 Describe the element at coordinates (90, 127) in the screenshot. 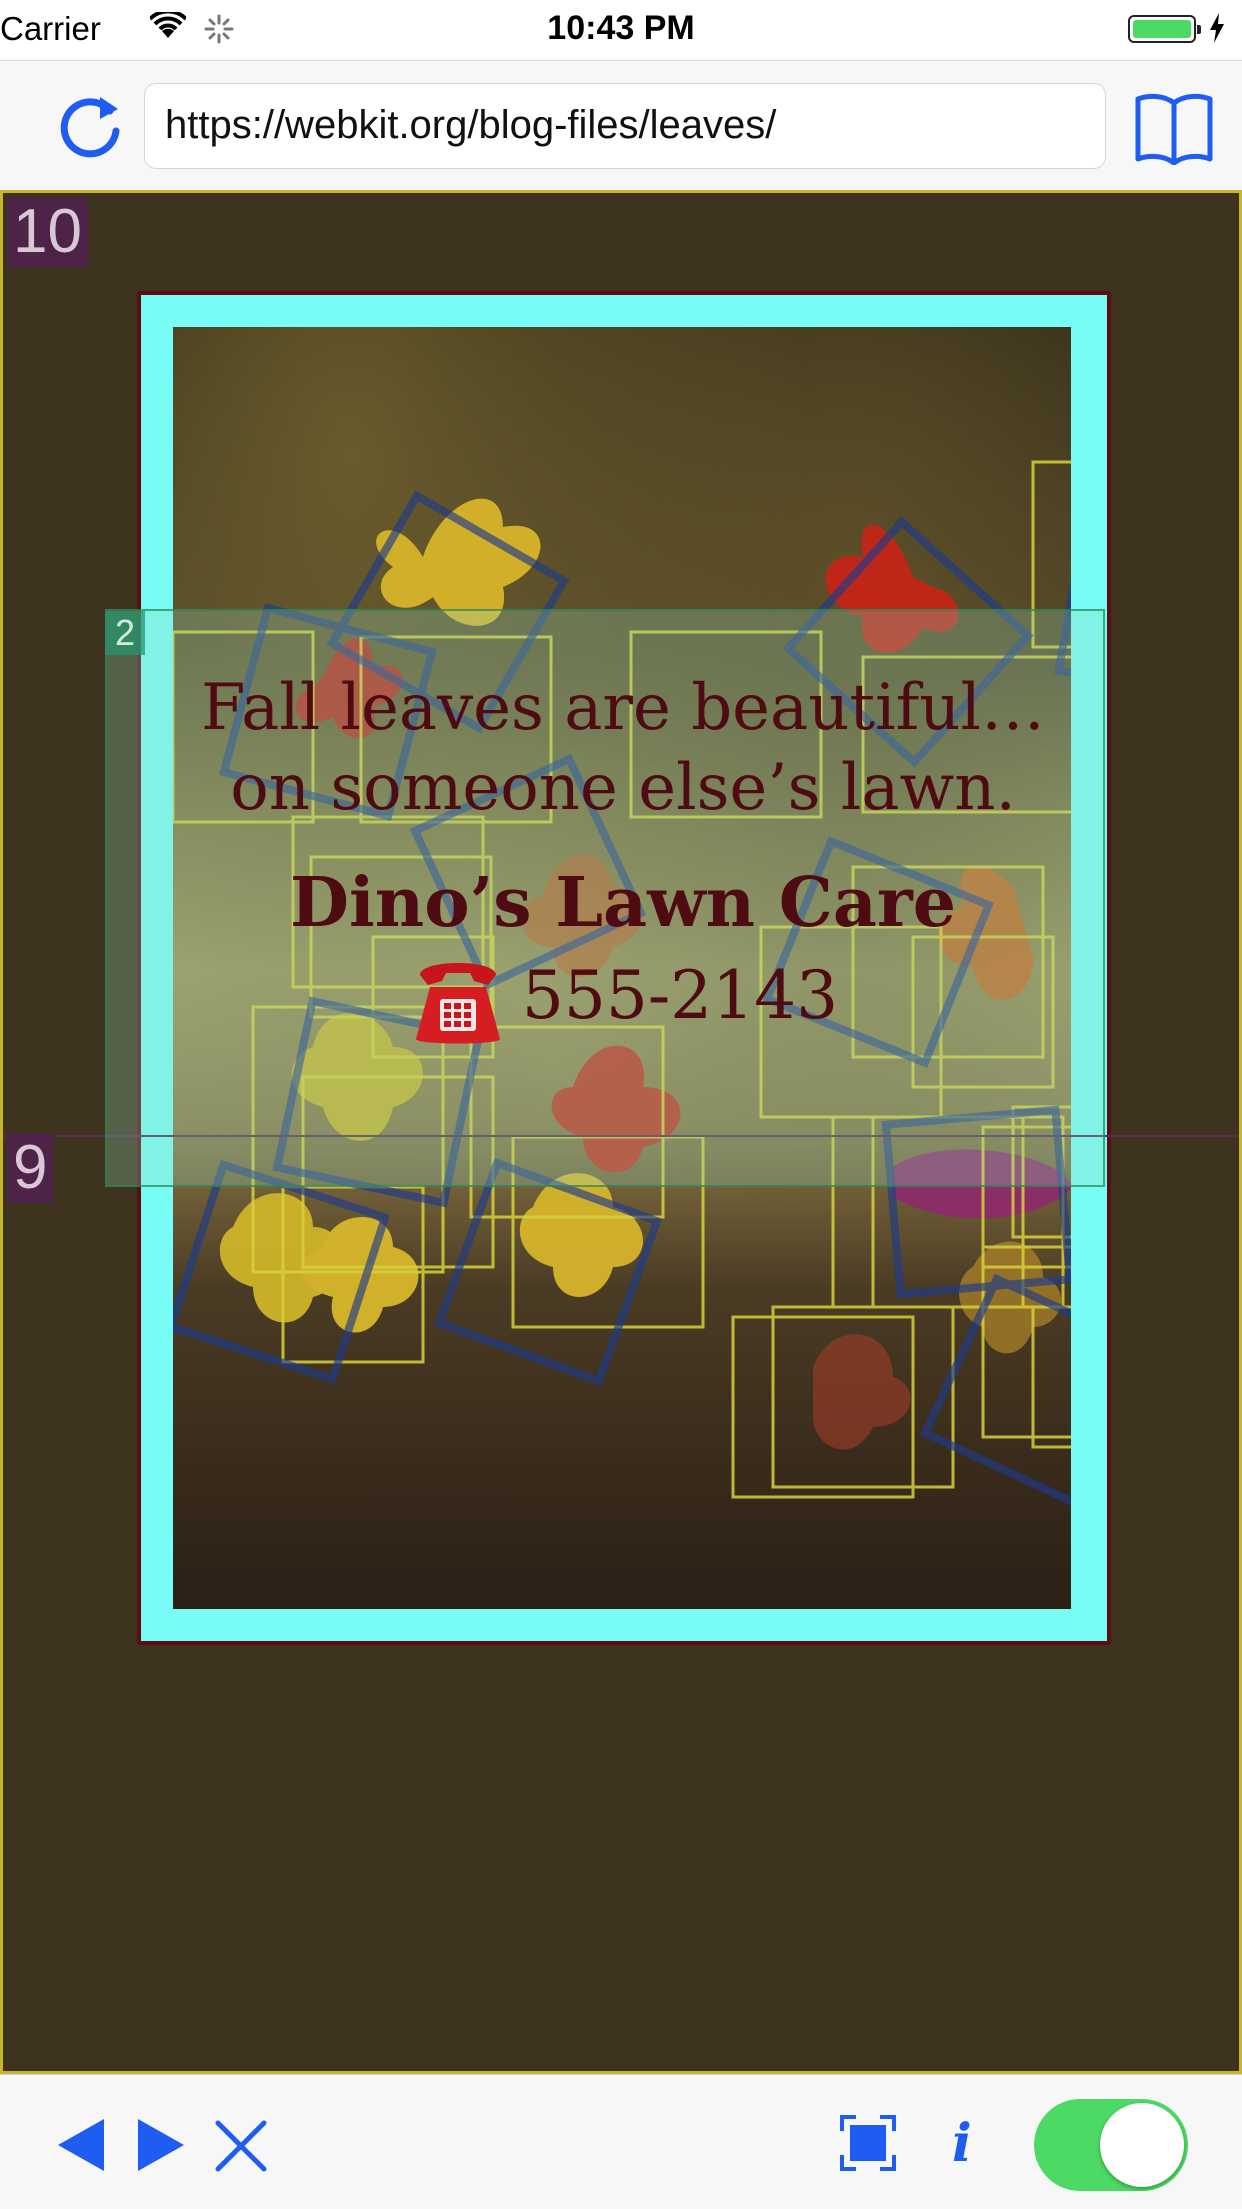

I see `reload-icon` at that location.